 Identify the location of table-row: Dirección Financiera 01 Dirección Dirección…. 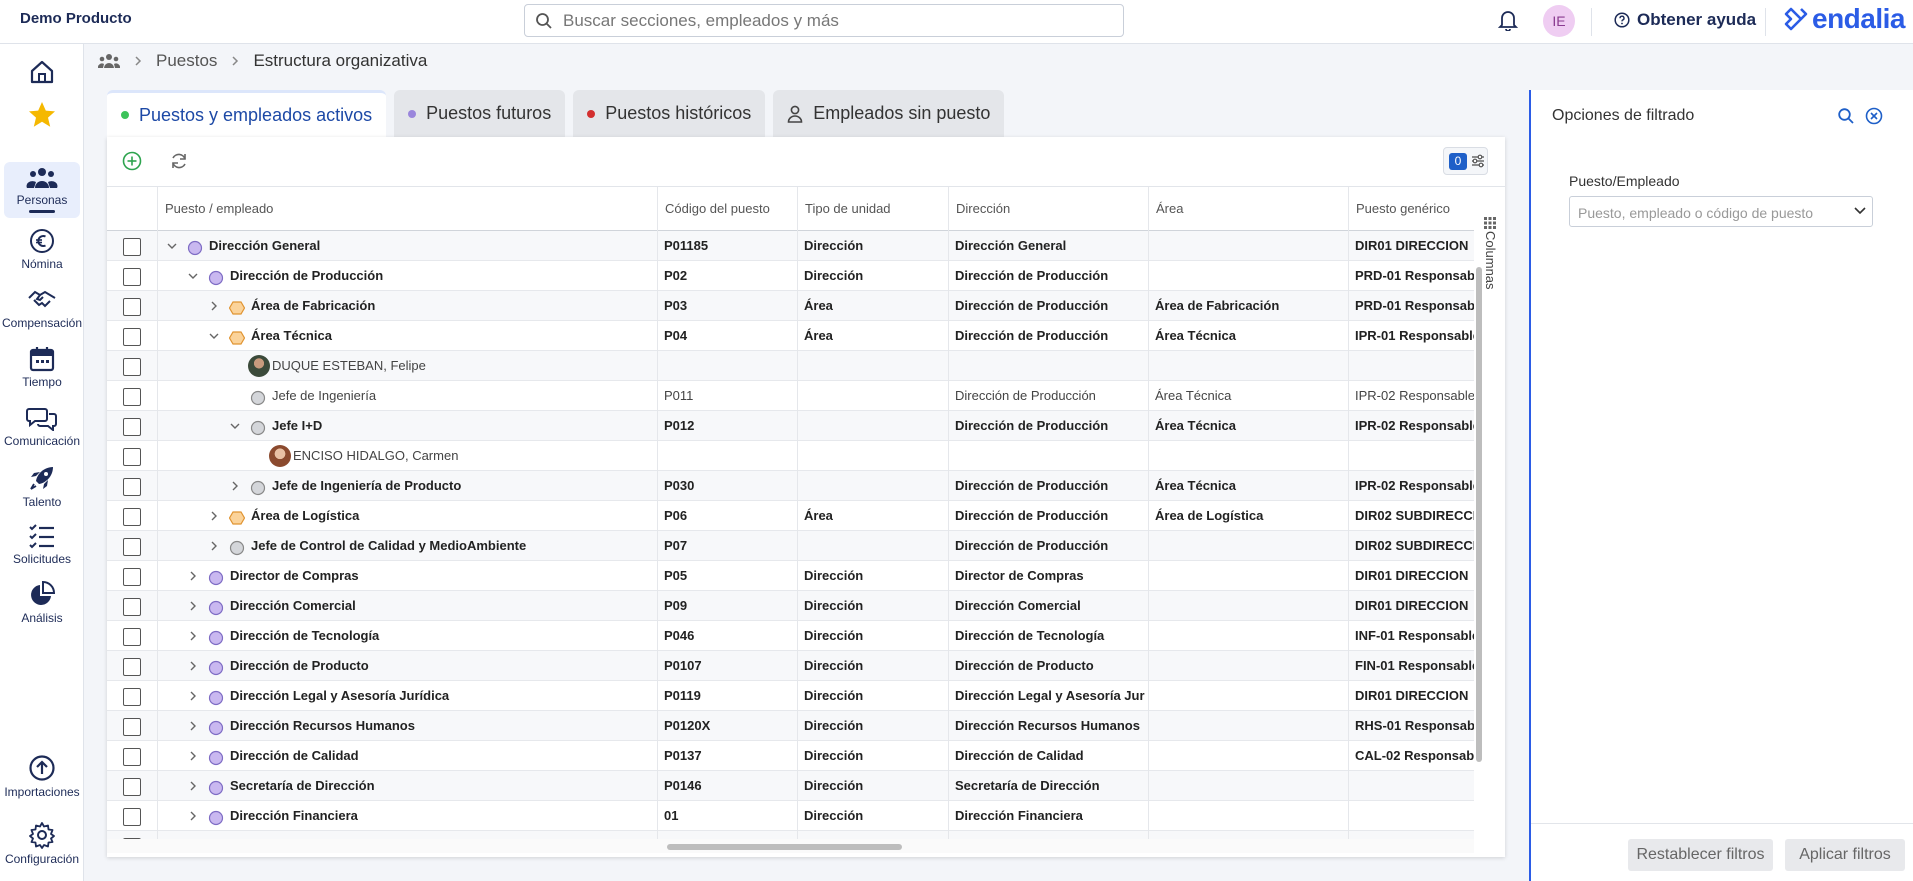
(790, 816).